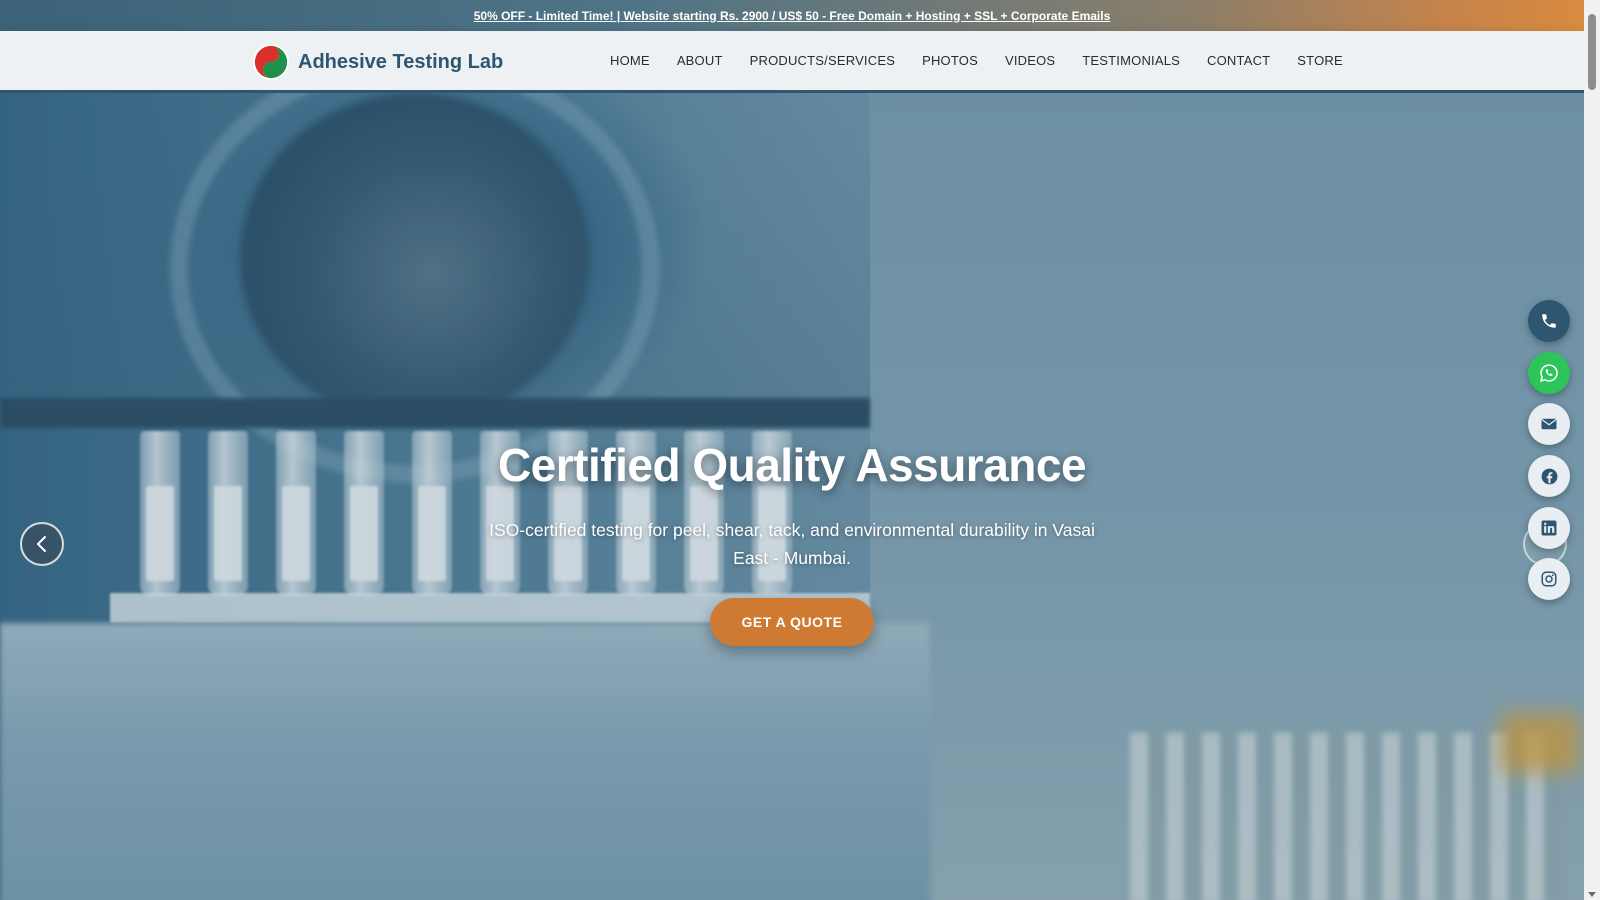 Image resolution: width=1600 pixels, height=900 pixels. I want to click on get-quote-button: GET A QUOTE, so click(792, 622).